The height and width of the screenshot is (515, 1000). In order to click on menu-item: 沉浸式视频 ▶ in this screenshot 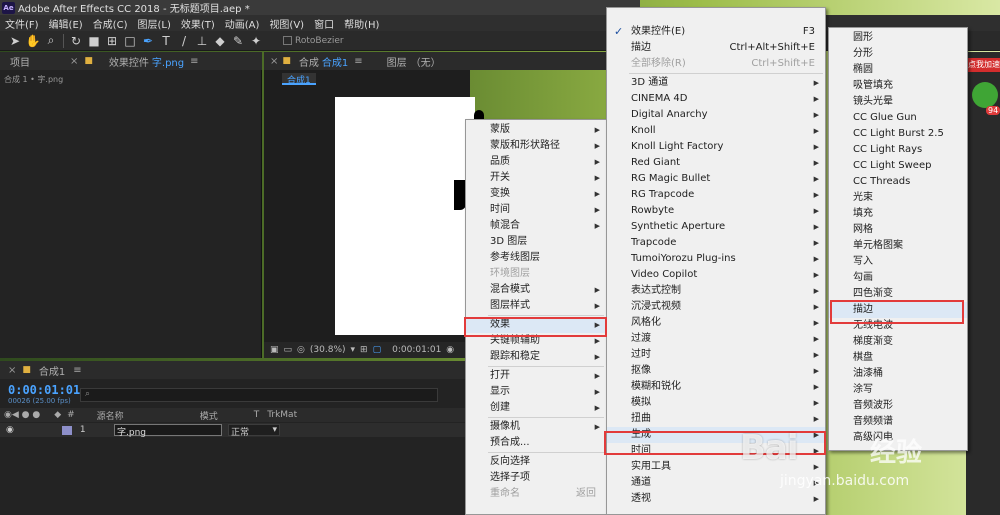, I will do `click(716, 307)`.